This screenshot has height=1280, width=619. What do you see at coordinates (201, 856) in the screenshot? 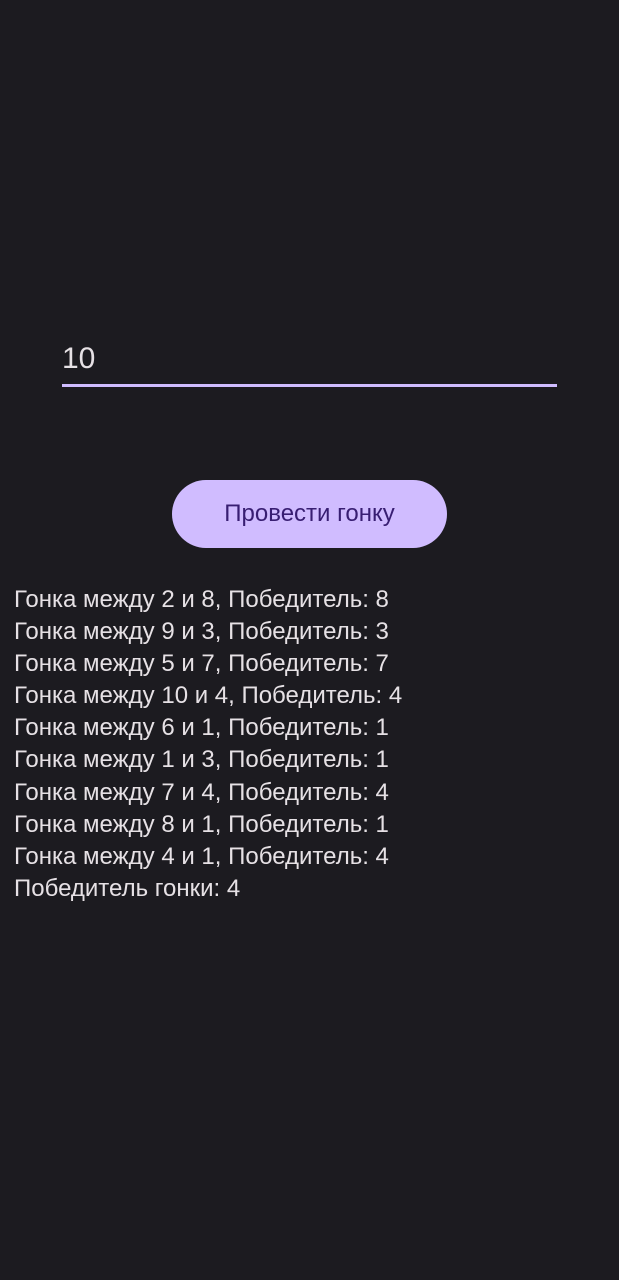
I see `result-line: Гонка между 4 и 1, Победитель: 4` at bounding box center [201, 856].